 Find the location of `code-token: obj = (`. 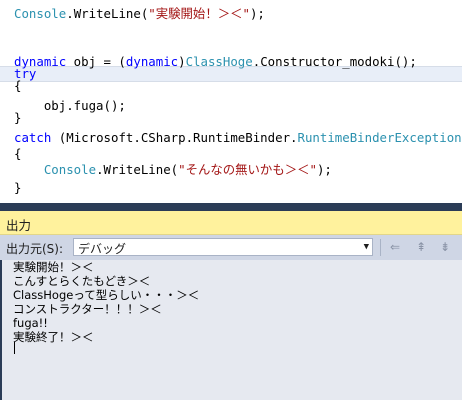

code-token: obj = ( is located at coordinates (96, 61).